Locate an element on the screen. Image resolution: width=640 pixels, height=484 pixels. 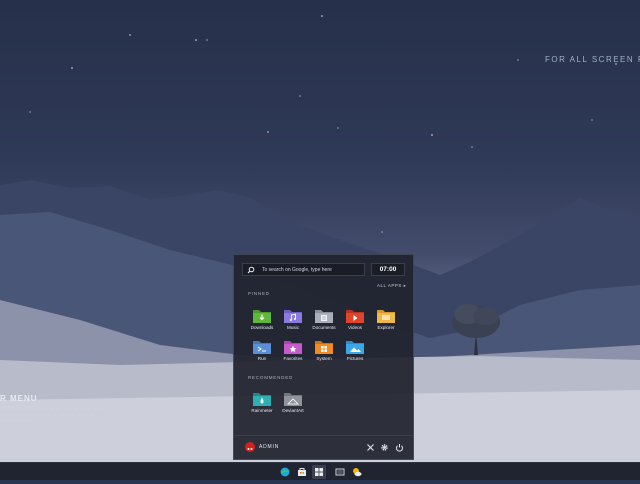
taskbar-start is located at coordinates (319, 472).